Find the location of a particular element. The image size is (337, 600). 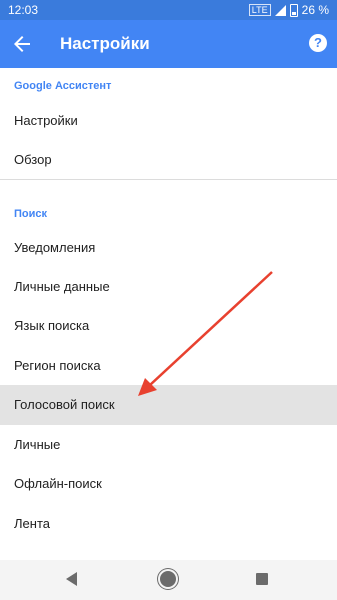

battery-level: 26 % is located at coordinates (315, 10).